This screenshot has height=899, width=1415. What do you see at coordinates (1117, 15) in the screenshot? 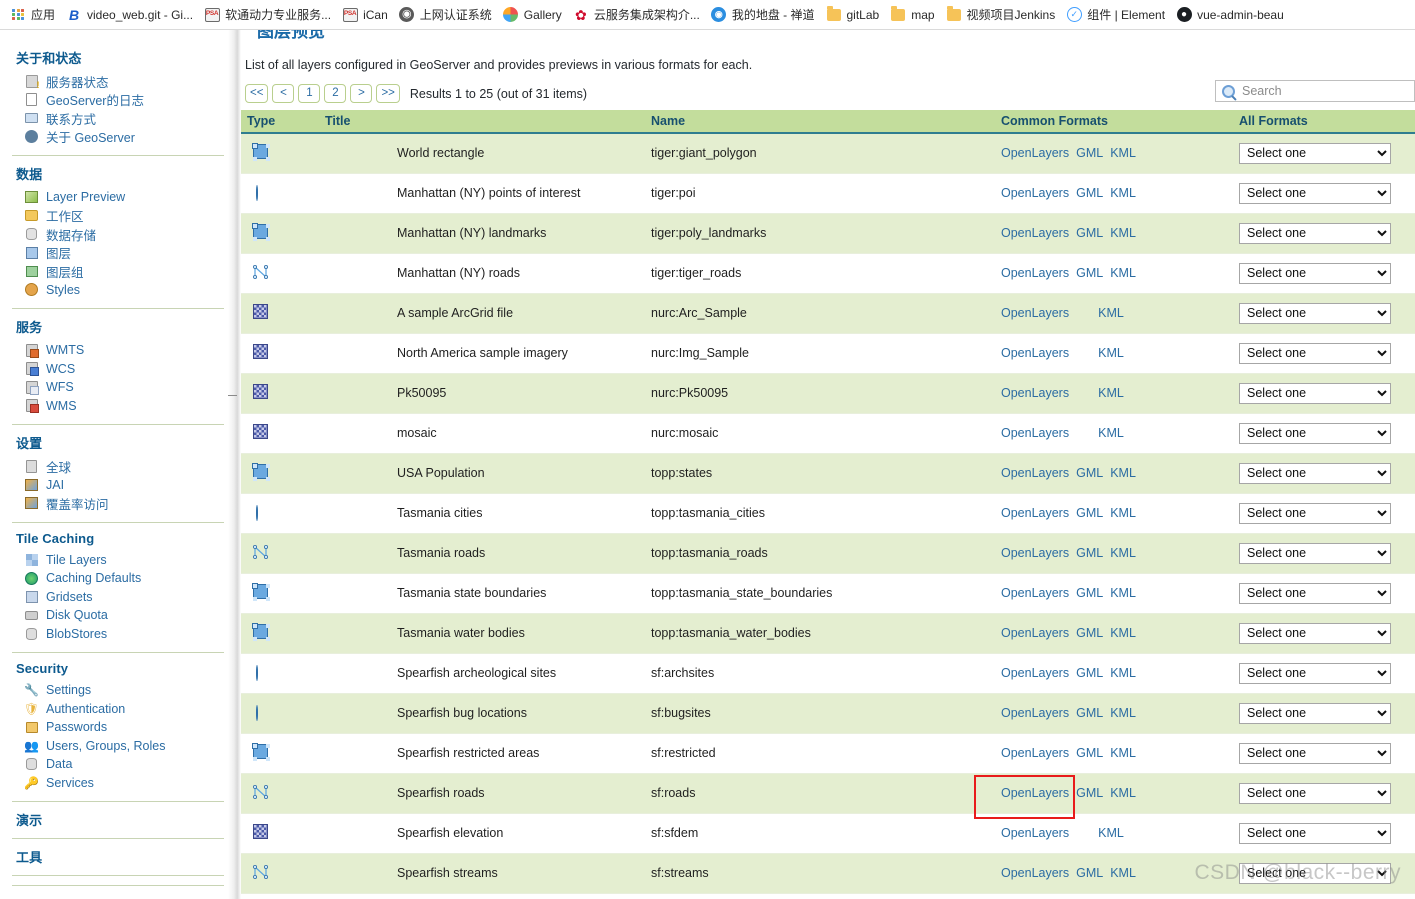
I see `bookmark-item: ✓ 组件 | Element` at bounding box center [1117, 15].